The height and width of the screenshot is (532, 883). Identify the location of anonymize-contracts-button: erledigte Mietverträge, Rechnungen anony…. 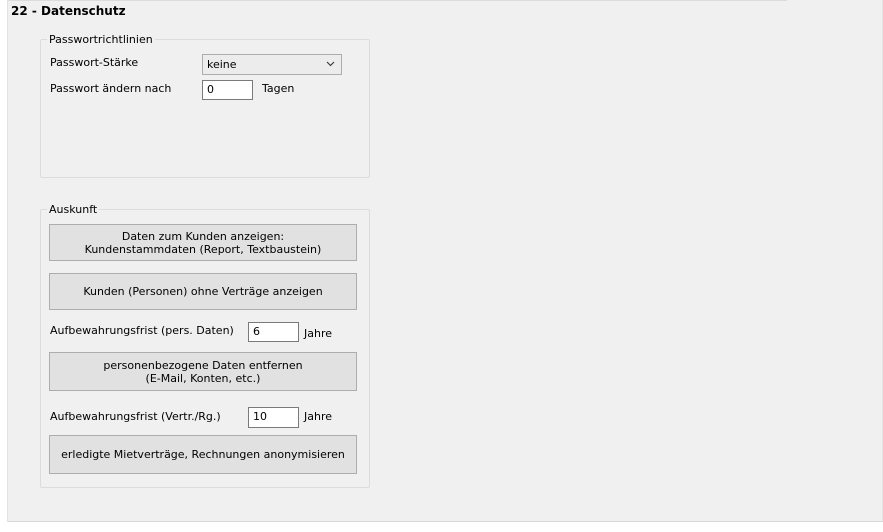
(203, 454).